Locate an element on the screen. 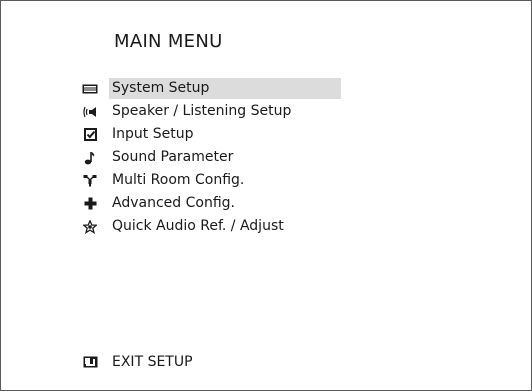 This screenshot has width=532, height=391. menu-item-speaker-listening-setup: Speaker / Listening Setup is located at coordinates (210, 111).